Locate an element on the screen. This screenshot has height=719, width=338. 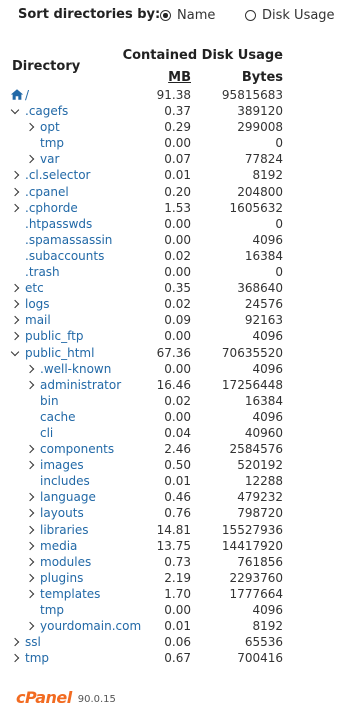
bytes-value: 14417920 is located at coordinates (252, 545).